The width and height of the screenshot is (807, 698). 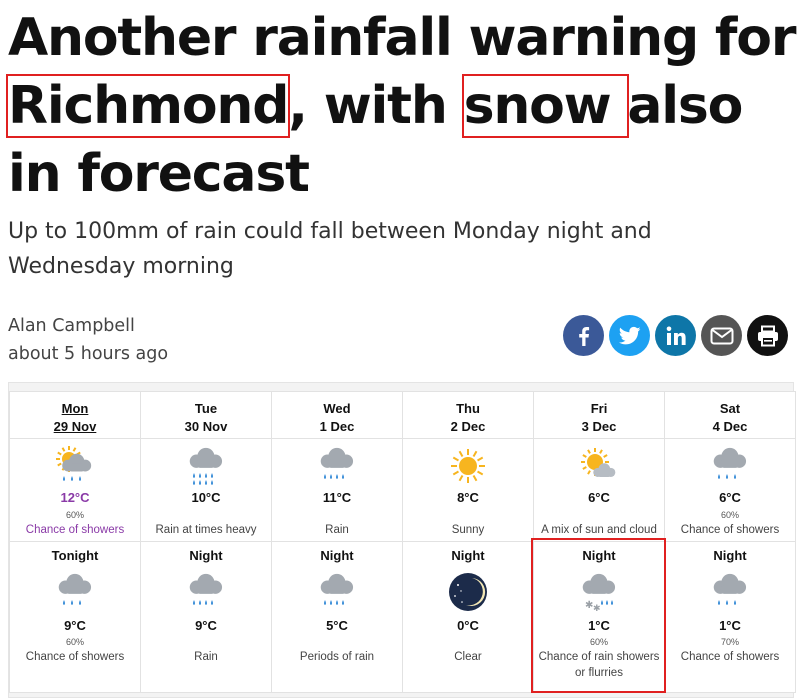 I want to click on forecast-description: Chance of rain showers or flurries, so click(x=599, y=665).